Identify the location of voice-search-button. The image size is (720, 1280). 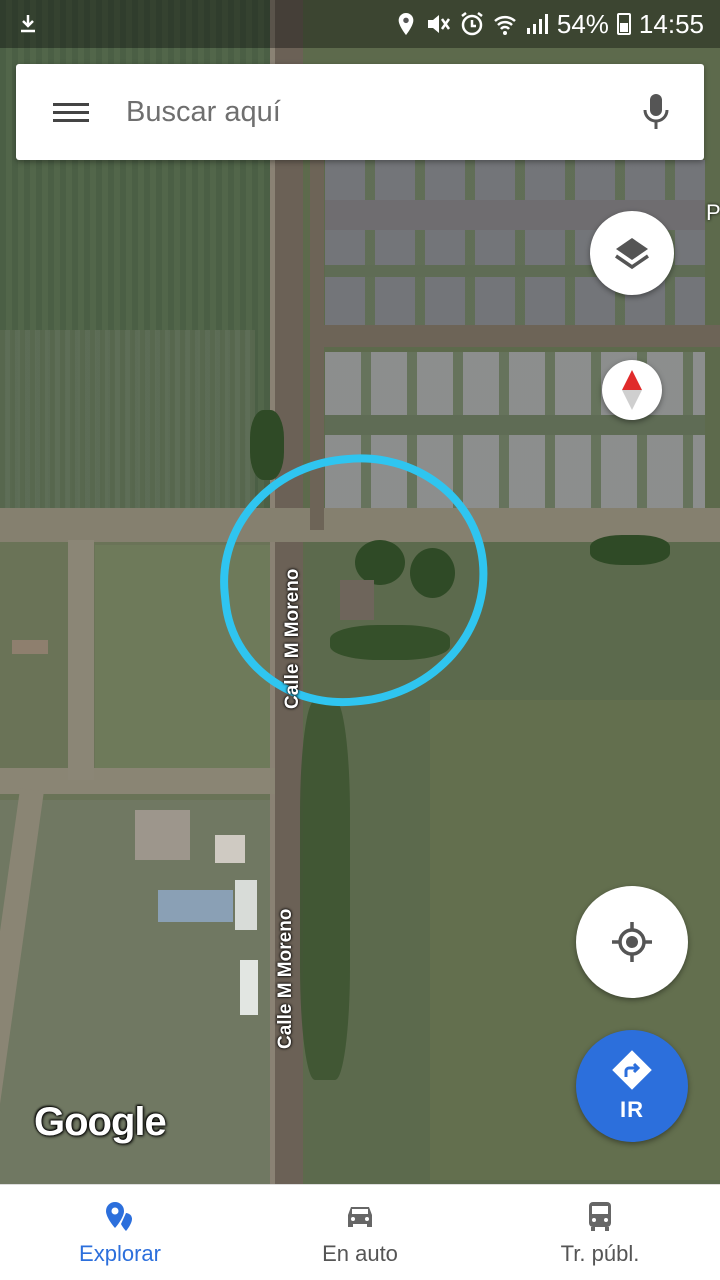
(656, 112).